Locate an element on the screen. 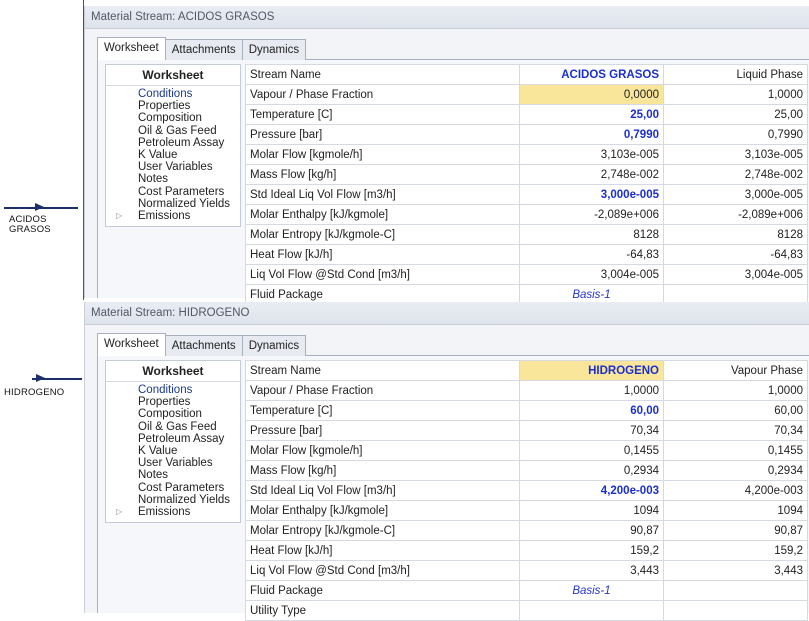  stream-value-cell: 0,7990 is located at coordinates (591, 134).